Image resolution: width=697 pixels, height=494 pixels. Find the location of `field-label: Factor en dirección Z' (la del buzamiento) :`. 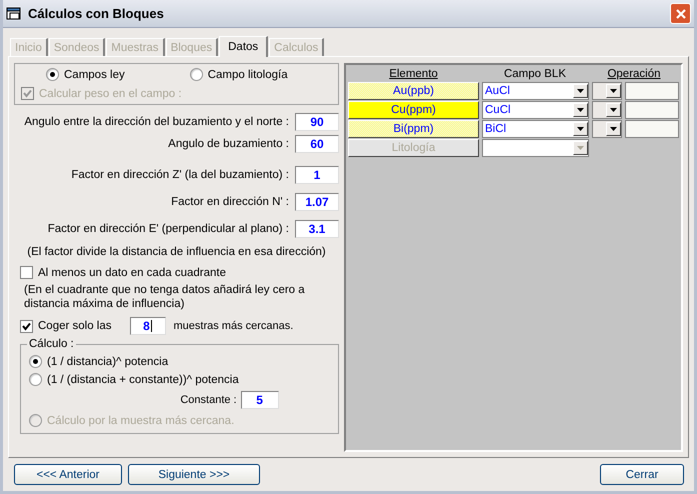

field-label: Factor en dirección Z' (la del buzamiento) : is located at coordinates (180, 174).